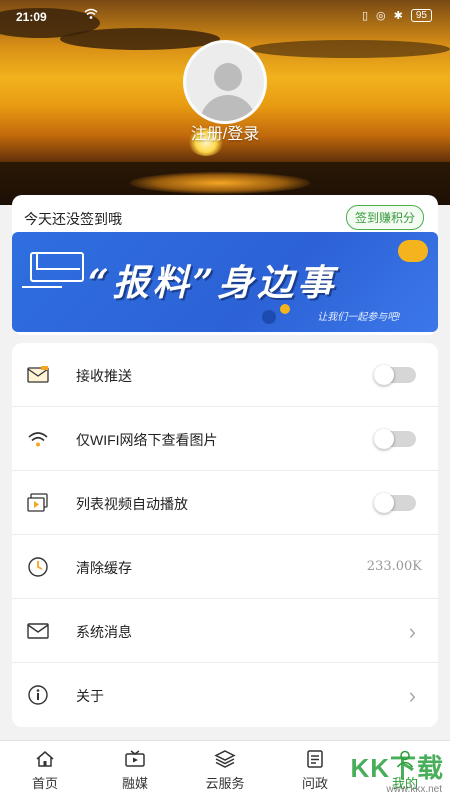  What do you see at coordinates (225, 17) in the screenshot?
I see `status-bar: 21:09 ▯ ◎ ✱ 95` at bounding box center [225, 17].